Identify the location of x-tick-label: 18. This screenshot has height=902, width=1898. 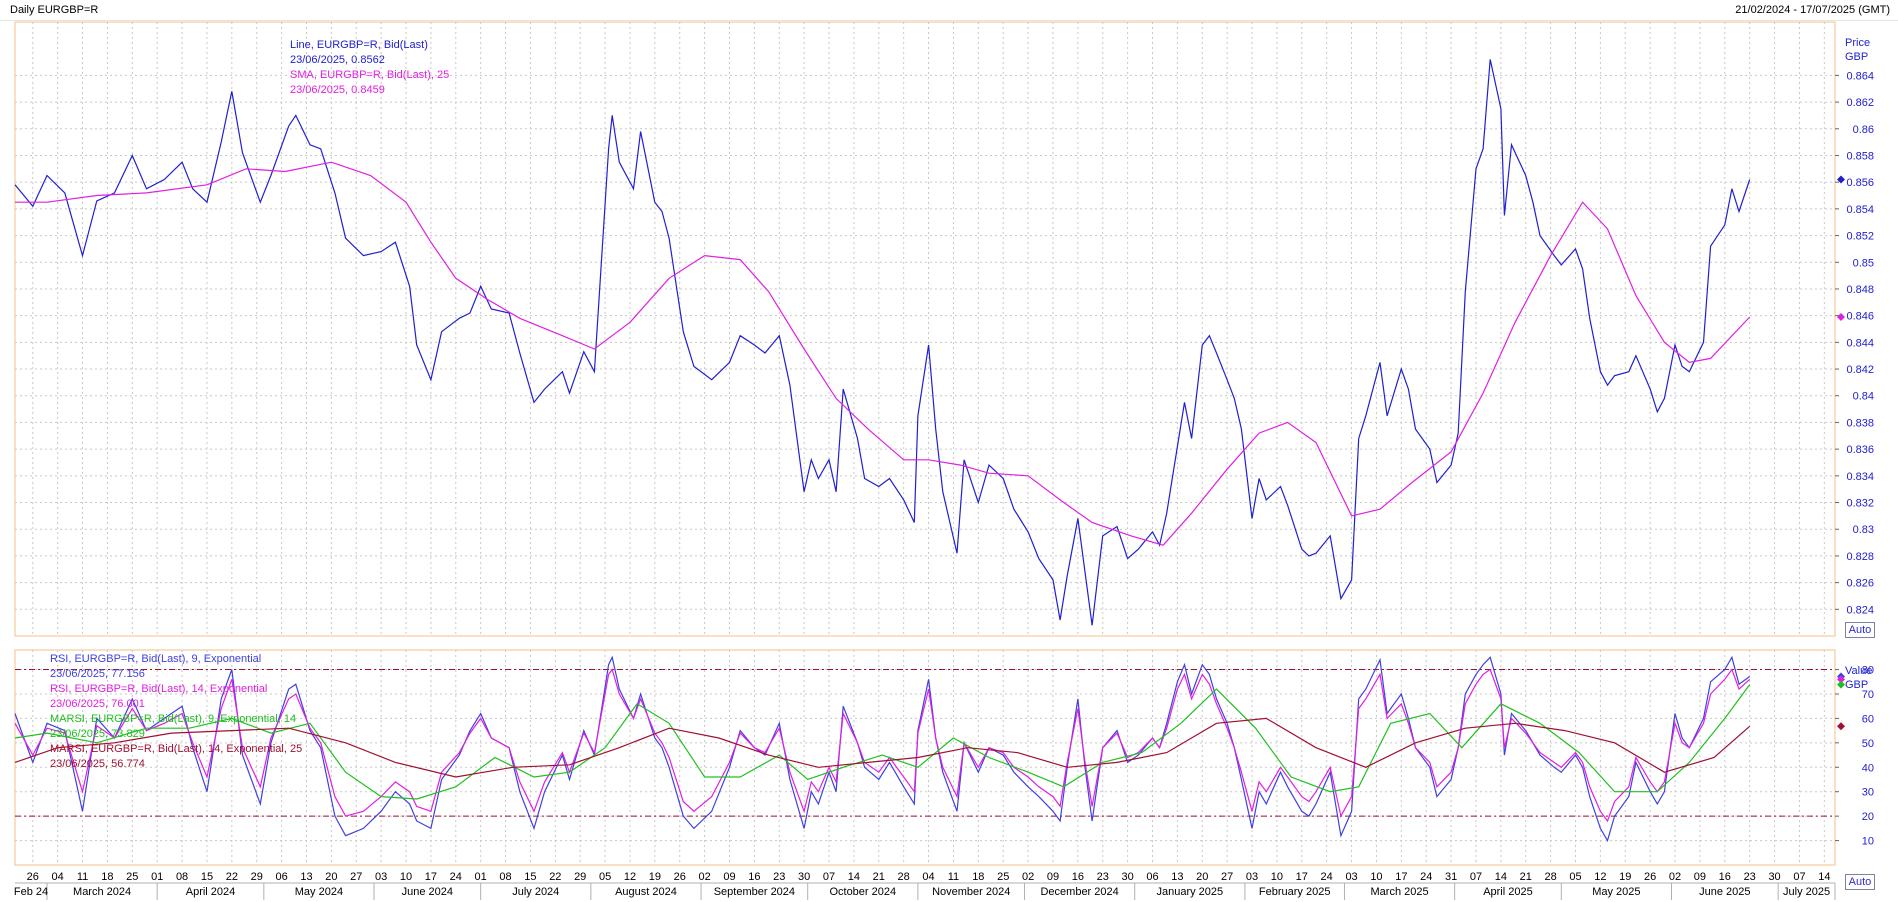
(107, 877).